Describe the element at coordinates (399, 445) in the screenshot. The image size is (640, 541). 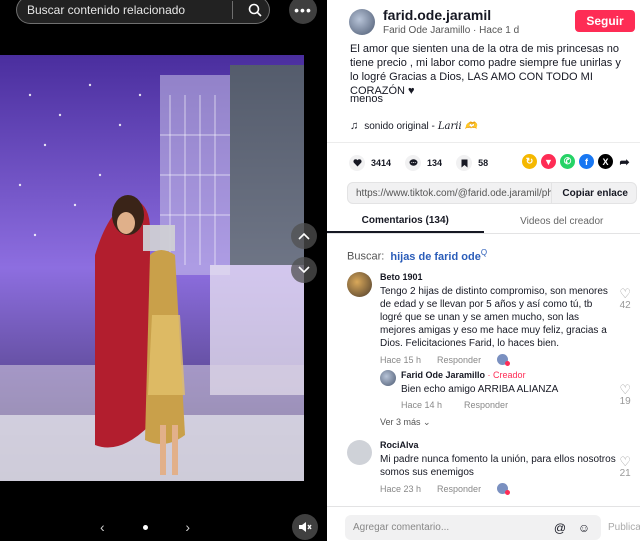
I see `comment-author: RociAlva` at that location.